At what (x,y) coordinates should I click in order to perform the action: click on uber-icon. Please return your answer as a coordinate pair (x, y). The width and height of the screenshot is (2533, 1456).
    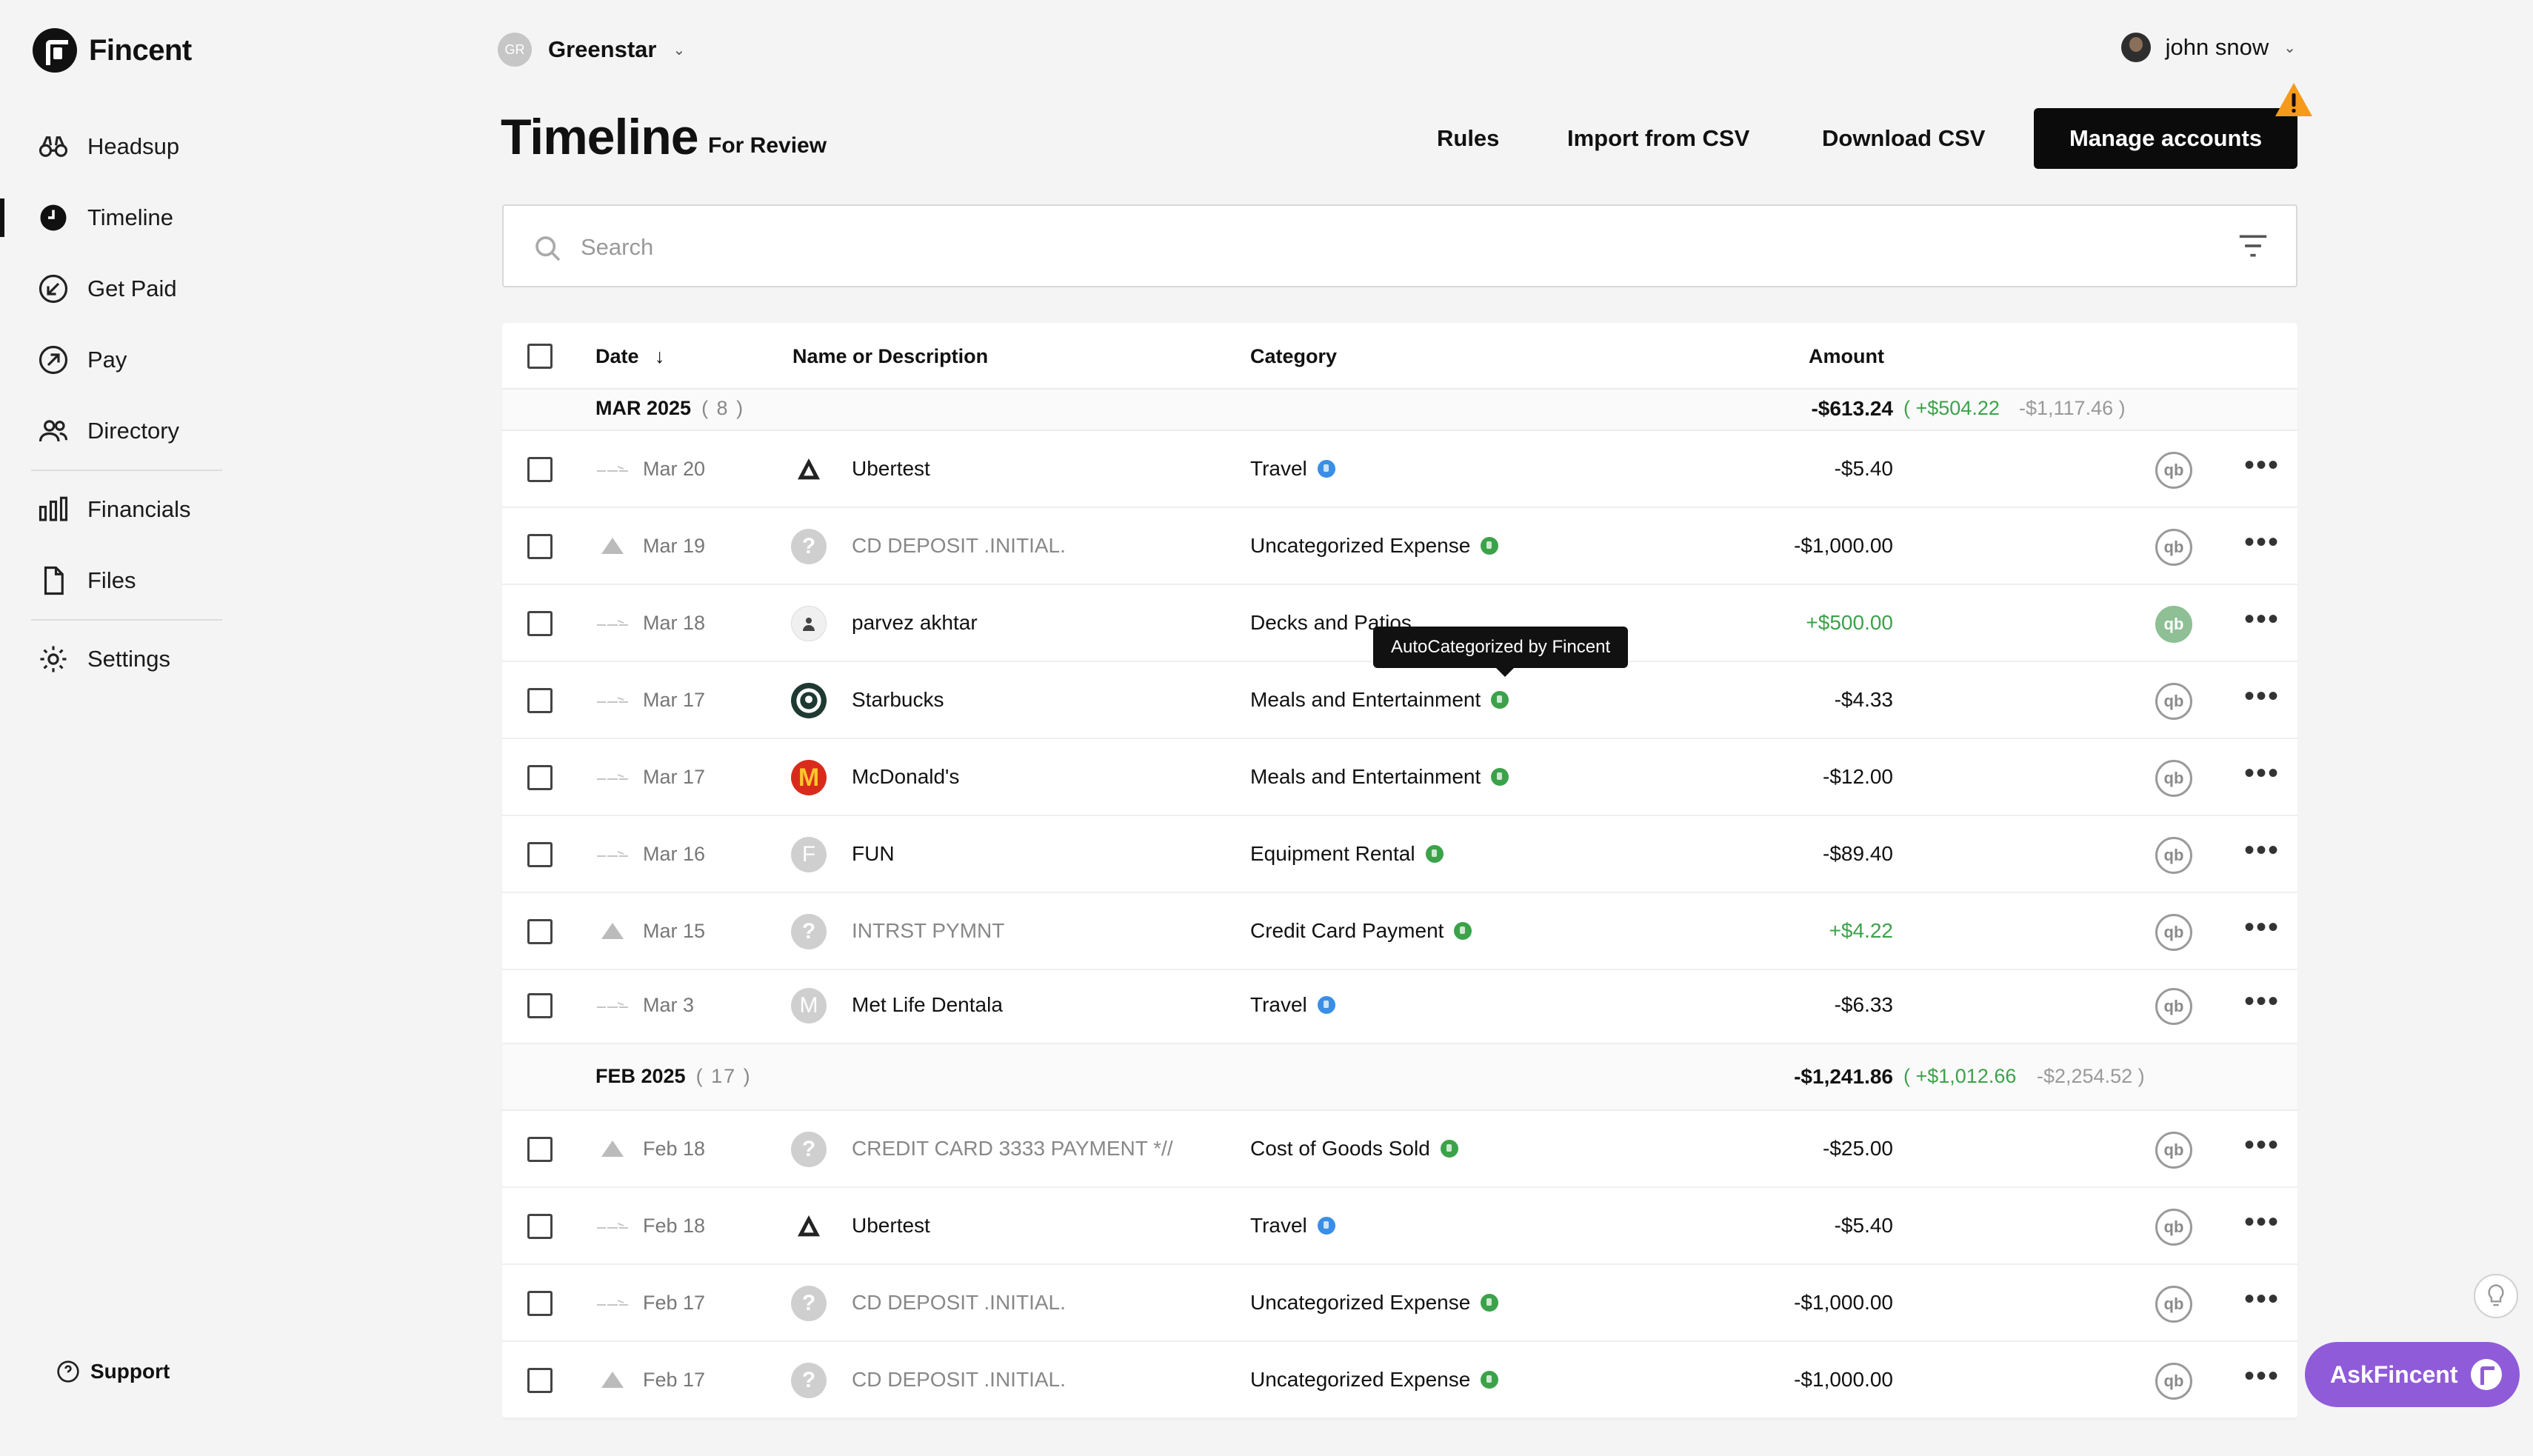
    Looking at the image, I should click on (809, 1226).